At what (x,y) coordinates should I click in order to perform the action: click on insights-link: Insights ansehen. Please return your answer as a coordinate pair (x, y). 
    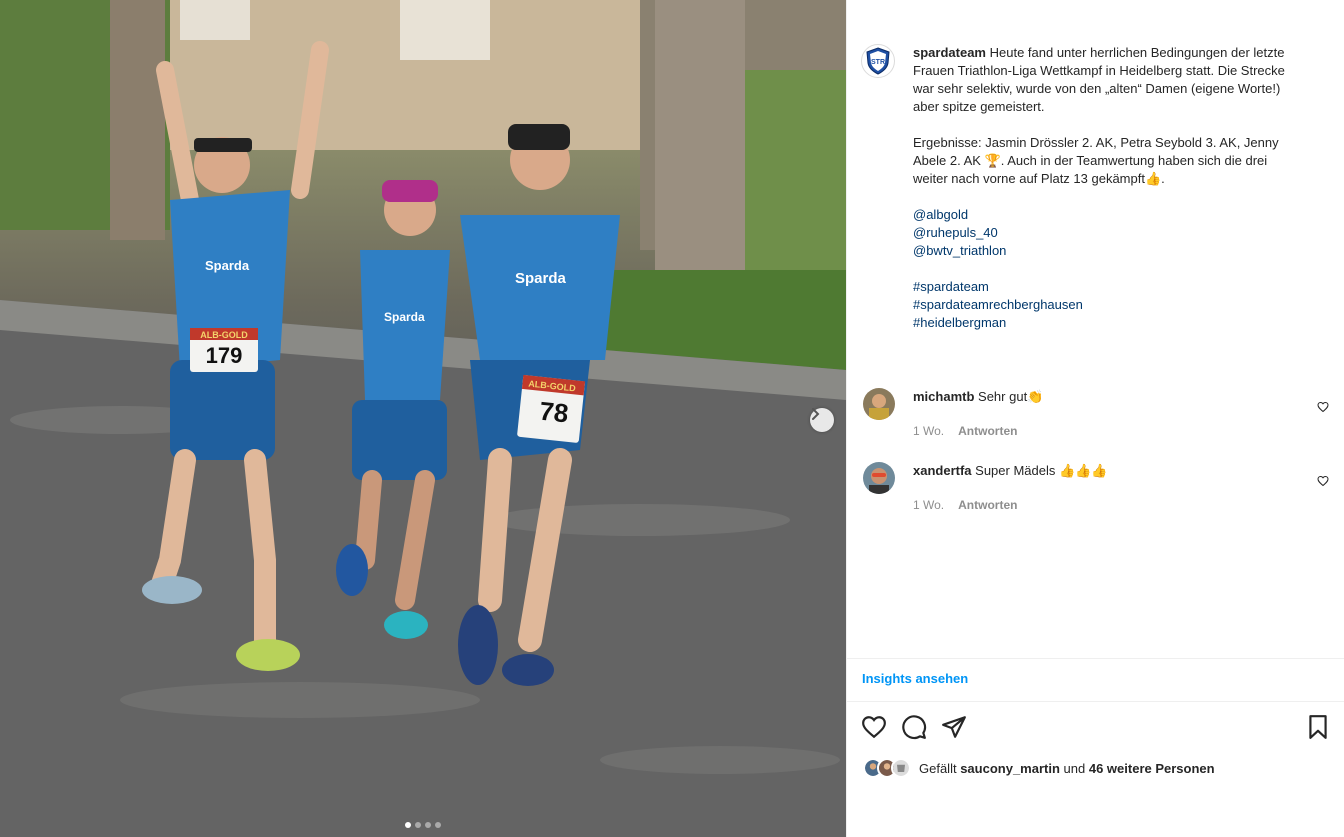
    Looking at the image, I should click on (915, 678).